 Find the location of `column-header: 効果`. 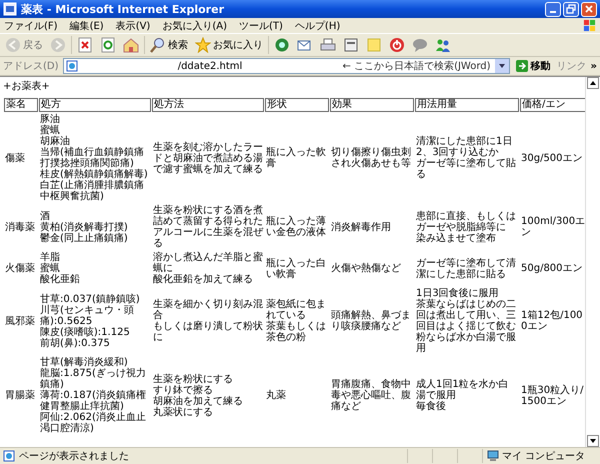

column-header: 効果 is located at coordinates (372, 105).